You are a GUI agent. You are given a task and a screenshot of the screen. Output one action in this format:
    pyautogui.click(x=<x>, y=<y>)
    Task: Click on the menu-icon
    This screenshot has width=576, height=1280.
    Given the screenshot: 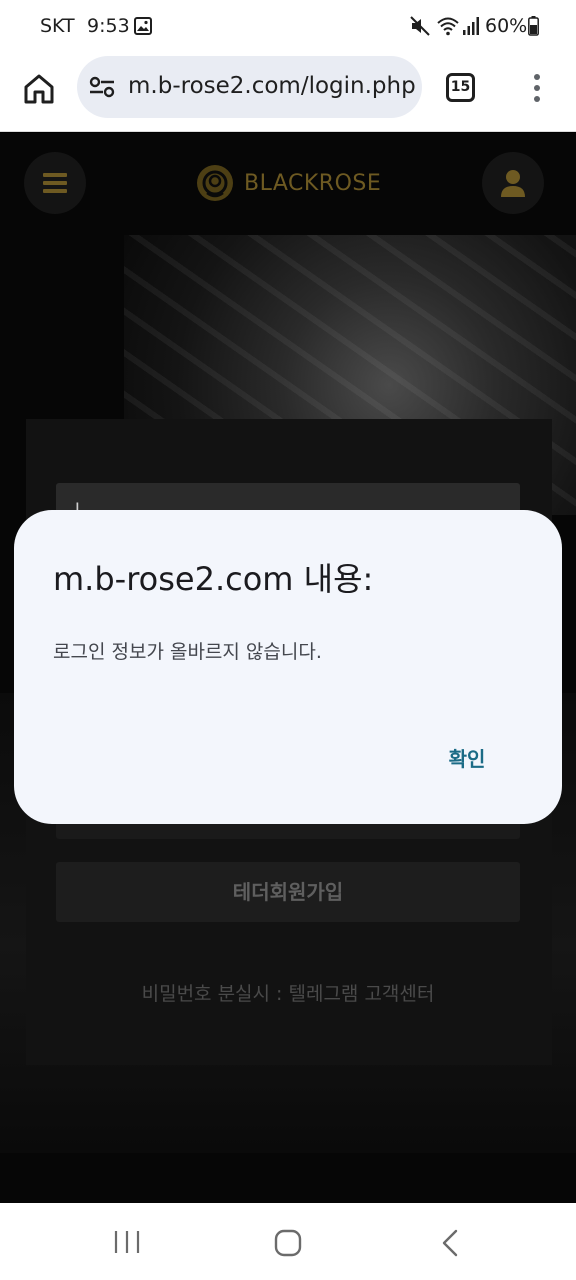 What is the action you would take?
    pyautogui.click(x=537, y=88)
    